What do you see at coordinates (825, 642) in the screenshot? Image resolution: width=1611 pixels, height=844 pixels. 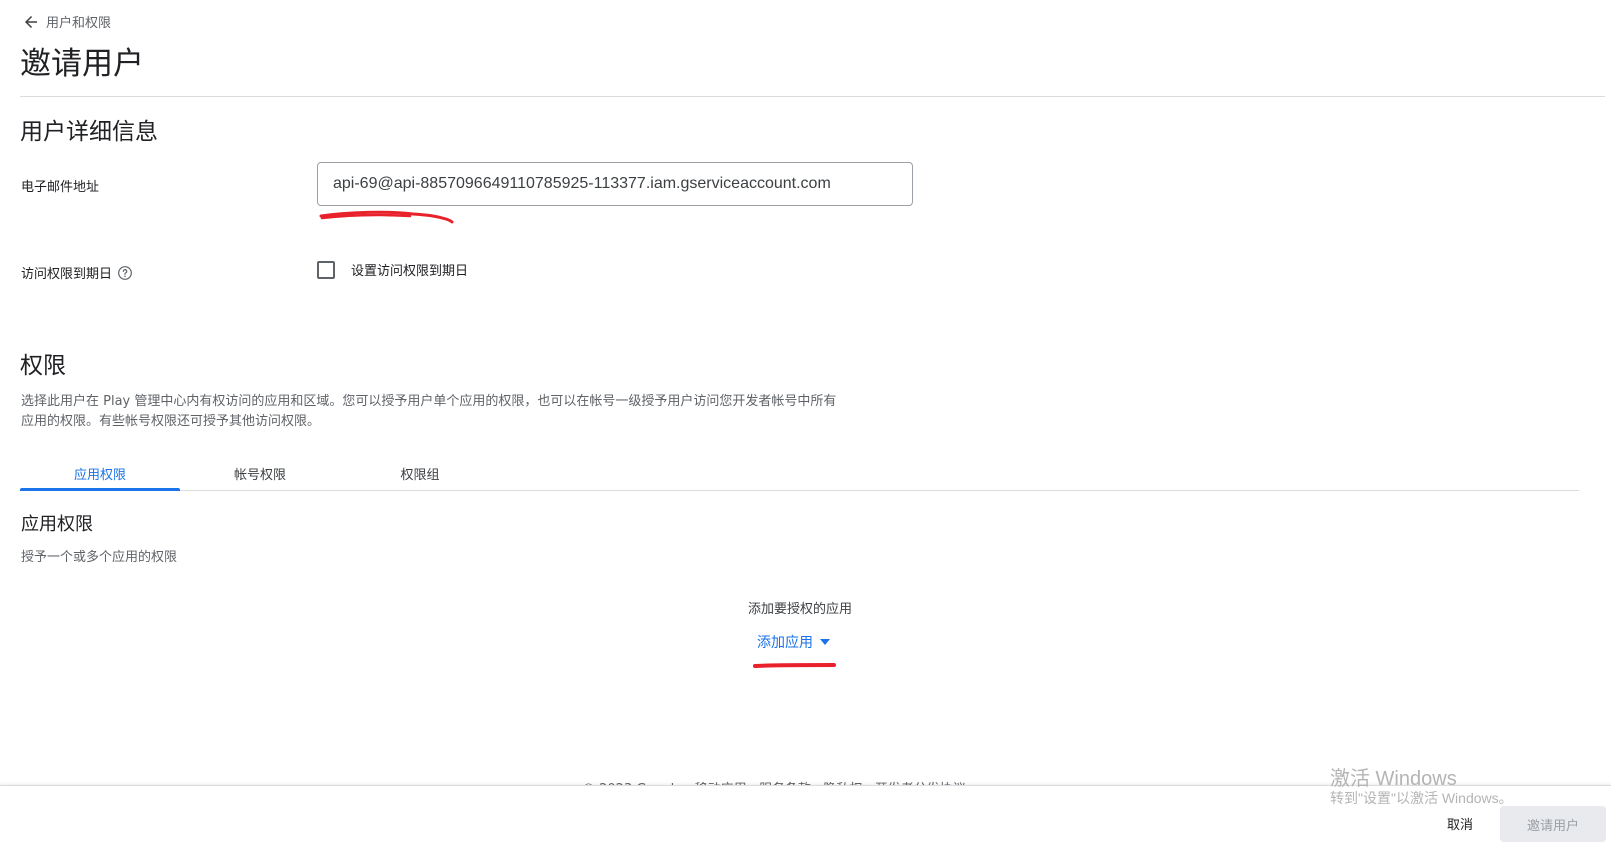 I see `caret-down-icon` at bounding box center [825, 642].